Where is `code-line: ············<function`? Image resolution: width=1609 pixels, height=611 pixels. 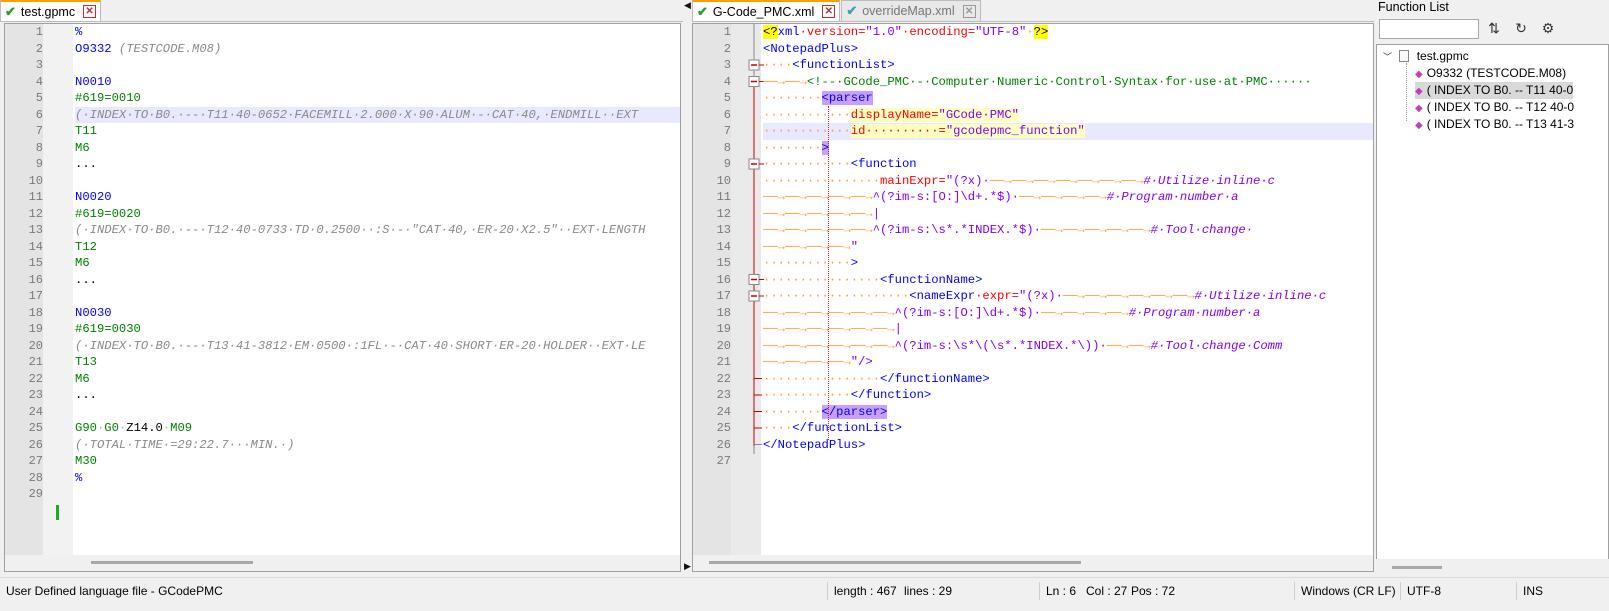
code-line: ············<function is located at coordinates (1068, 164).